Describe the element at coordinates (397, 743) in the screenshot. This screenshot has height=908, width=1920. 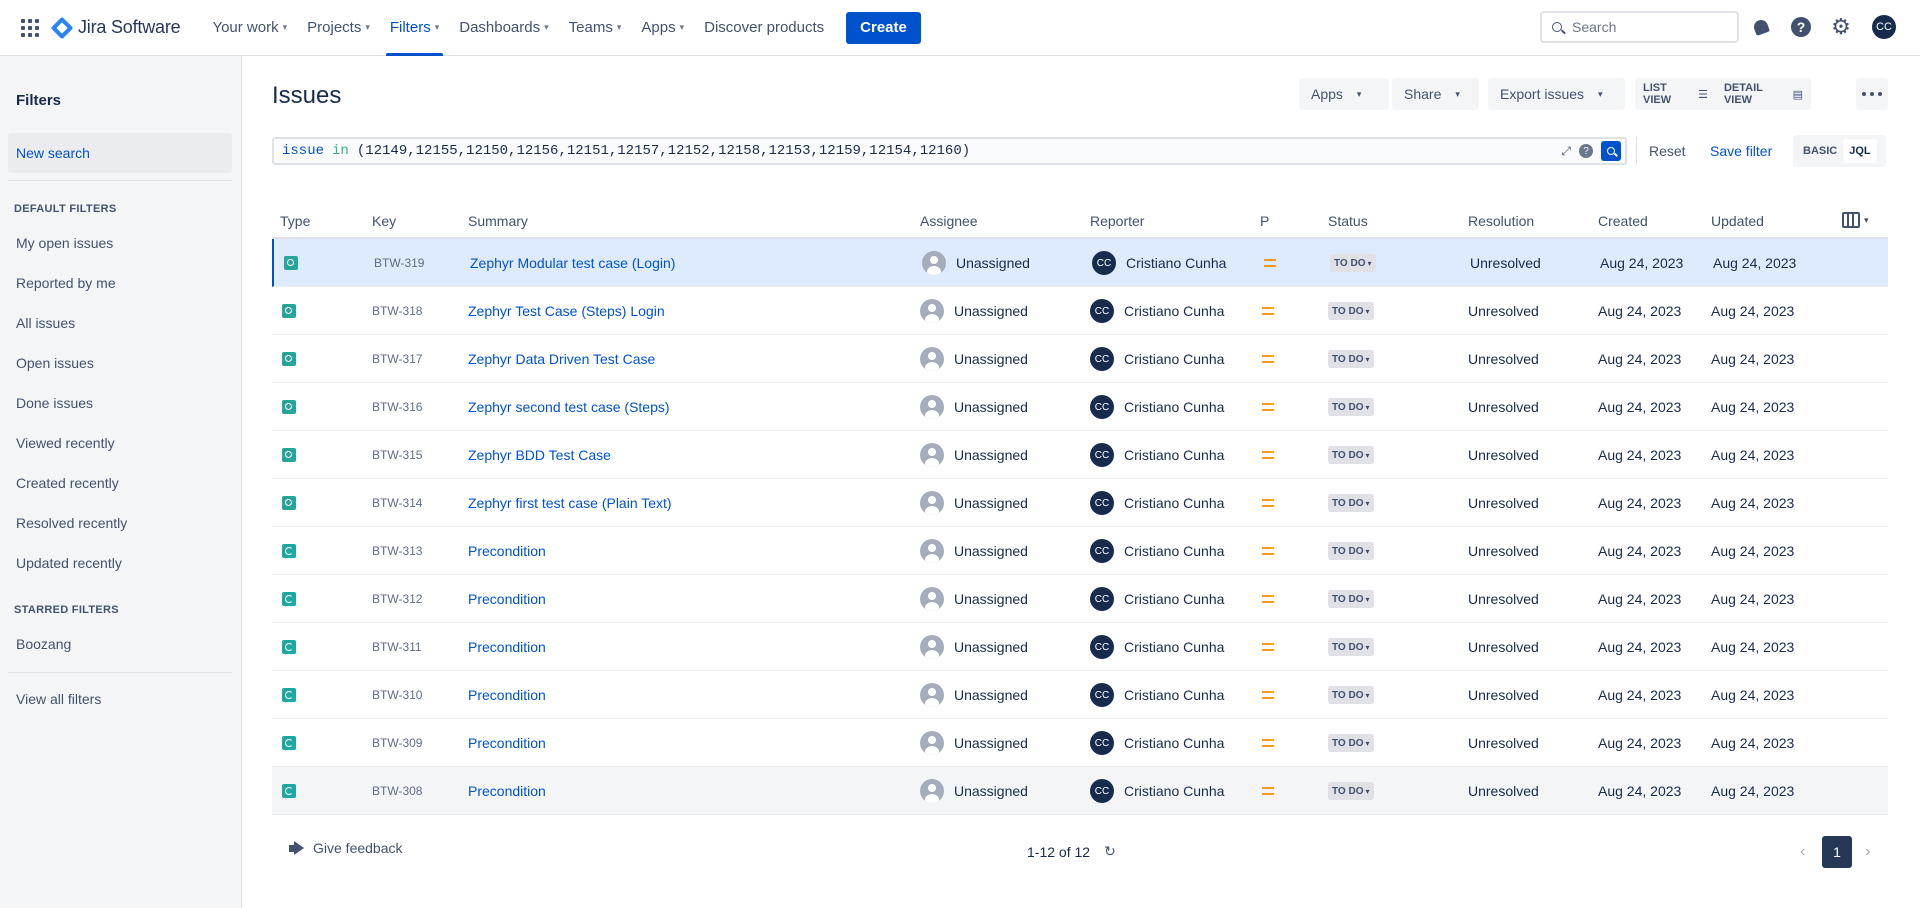
I see `issue-key: BTW-309` at that location.